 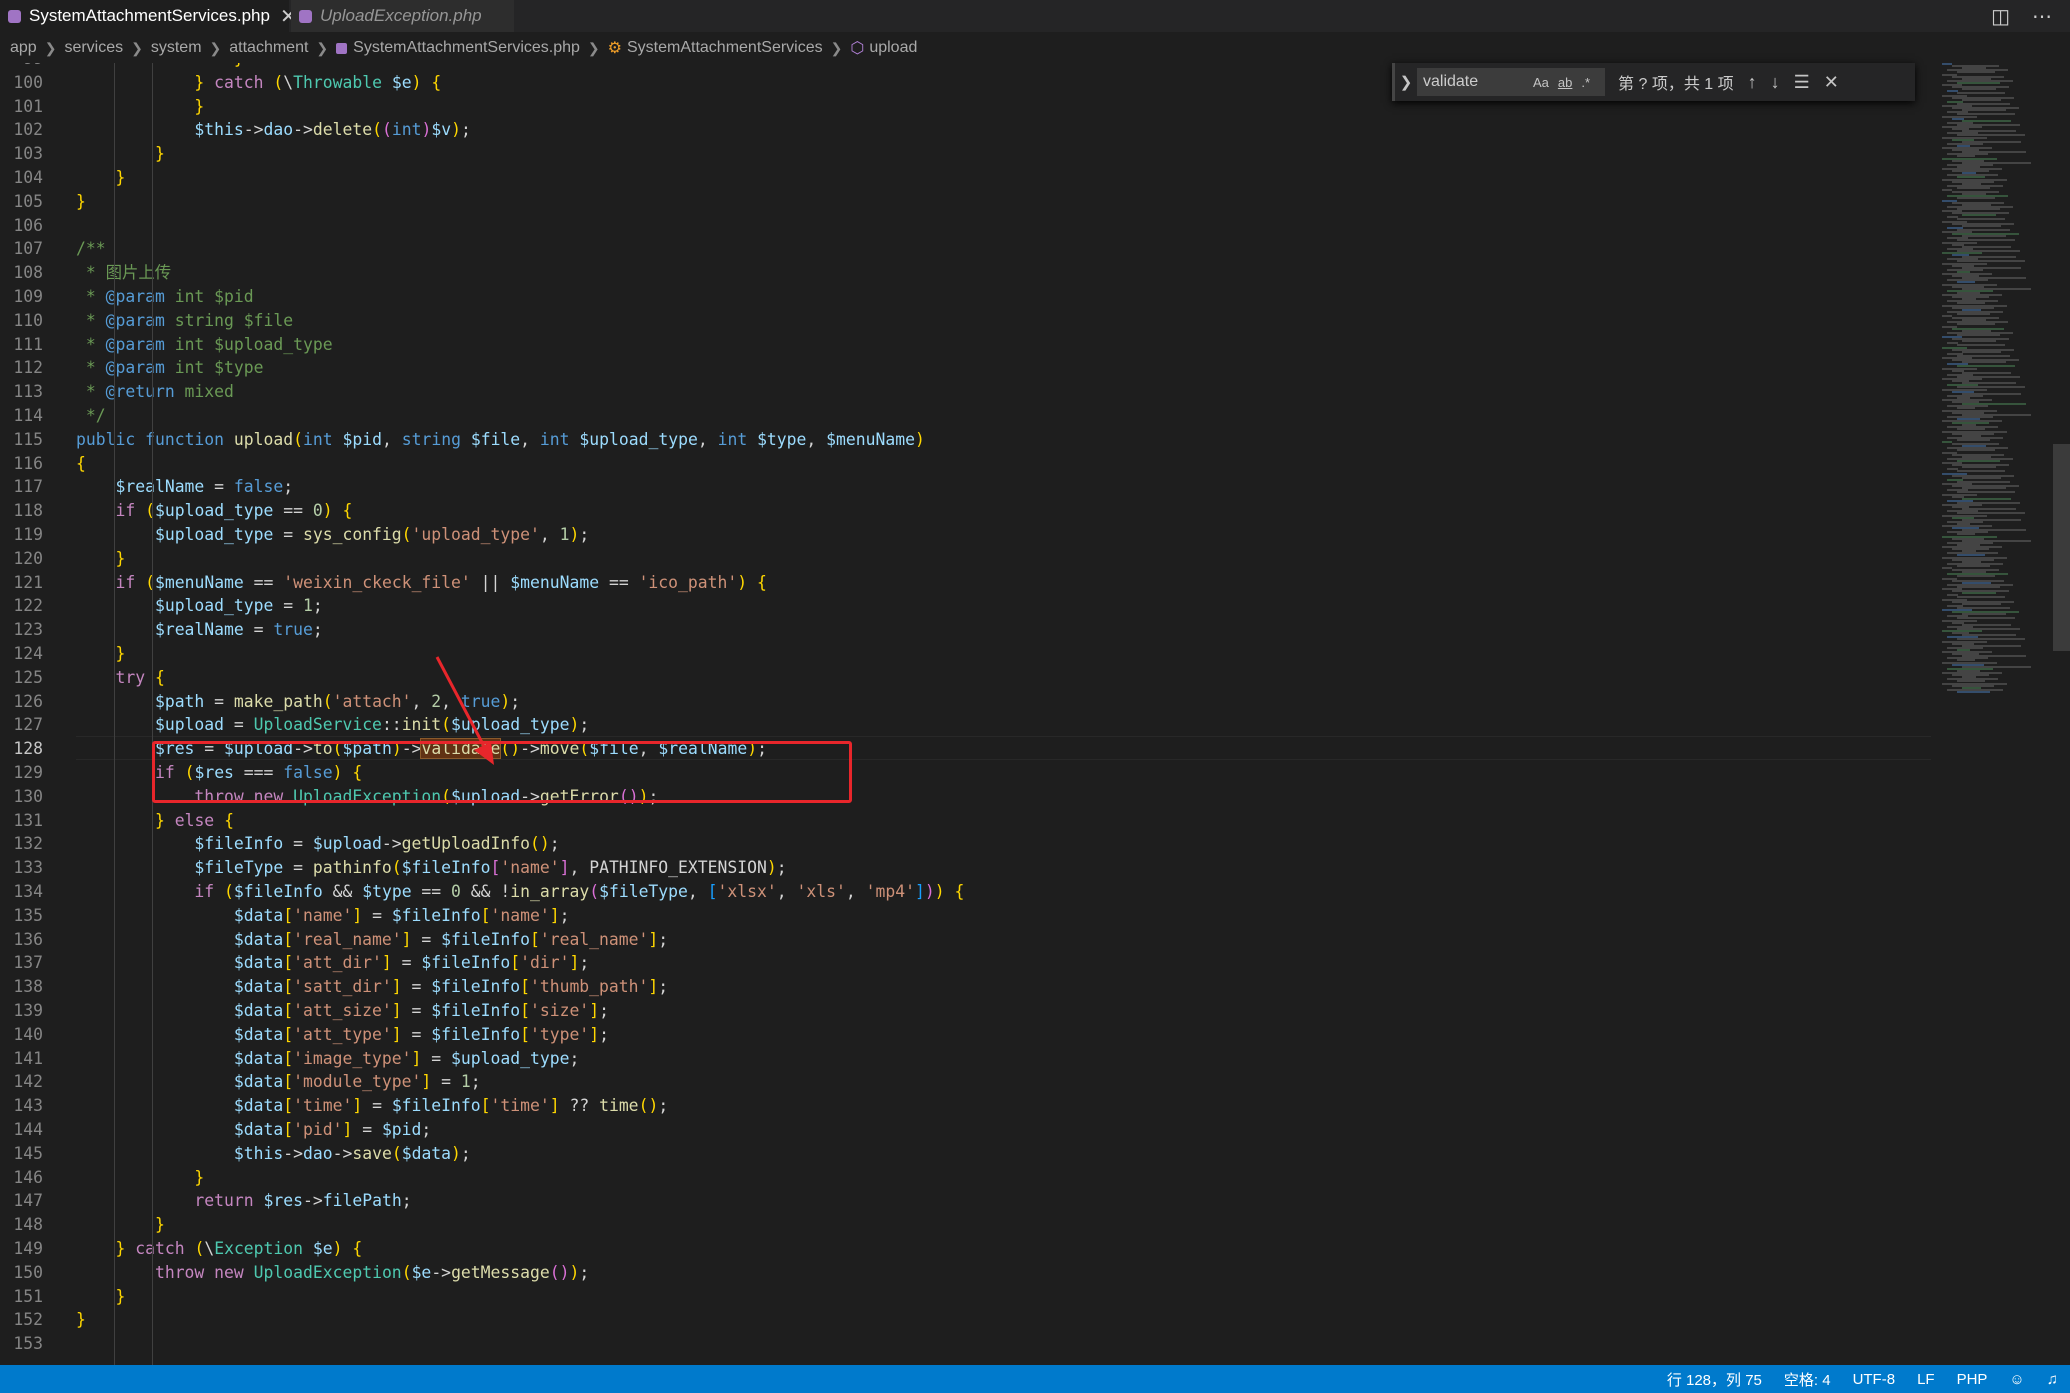 What do you see at coordinates (970, 1297) in the screenshot?
I see `code-line: 151 }` at bounding box center [970, 1297].